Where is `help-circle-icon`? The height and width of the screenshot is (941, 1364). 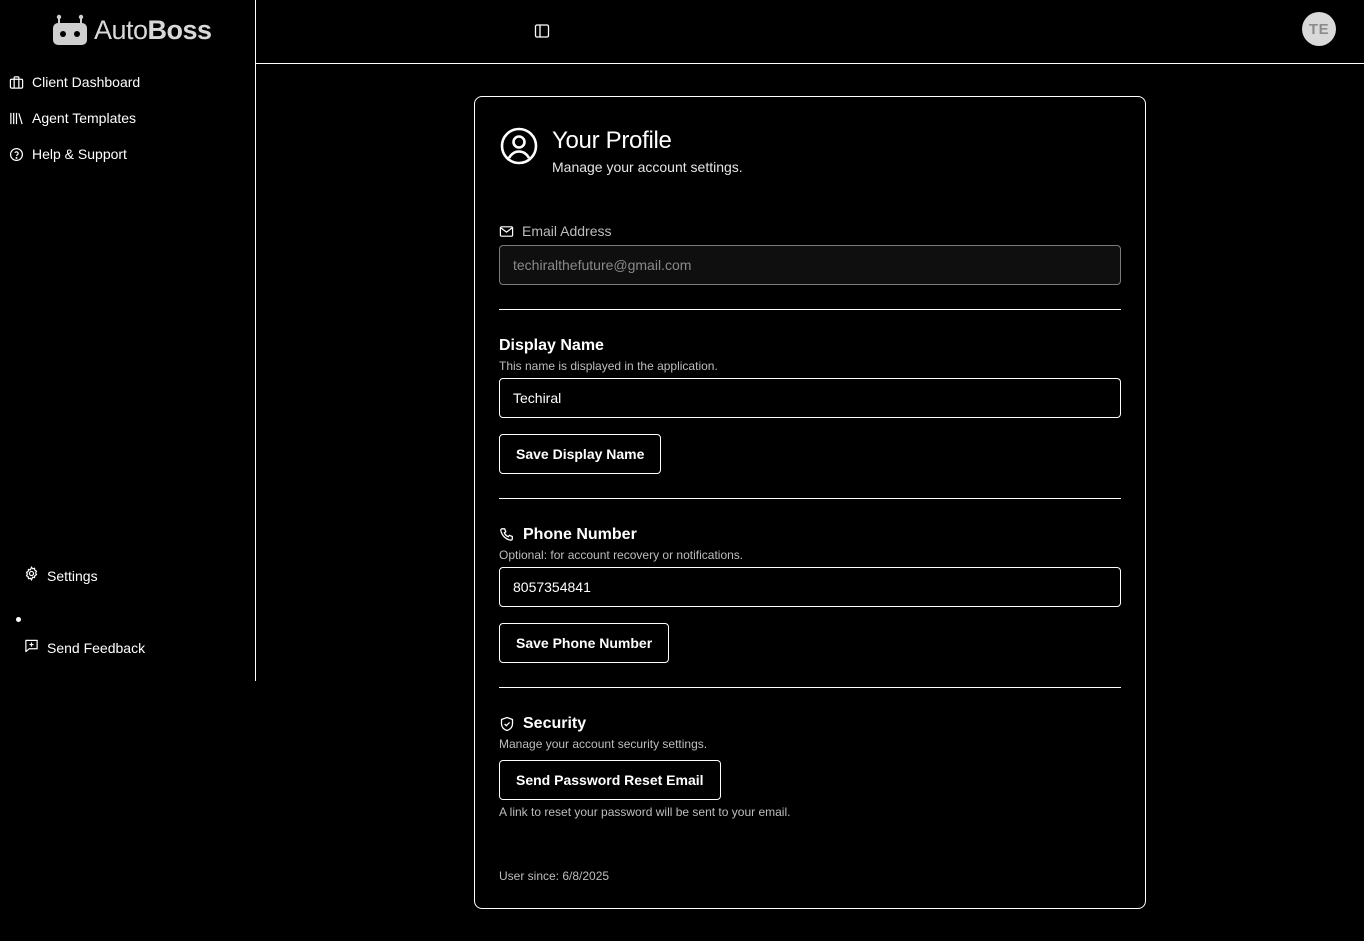 help-circle-icon is located at coordinates (16, 154).